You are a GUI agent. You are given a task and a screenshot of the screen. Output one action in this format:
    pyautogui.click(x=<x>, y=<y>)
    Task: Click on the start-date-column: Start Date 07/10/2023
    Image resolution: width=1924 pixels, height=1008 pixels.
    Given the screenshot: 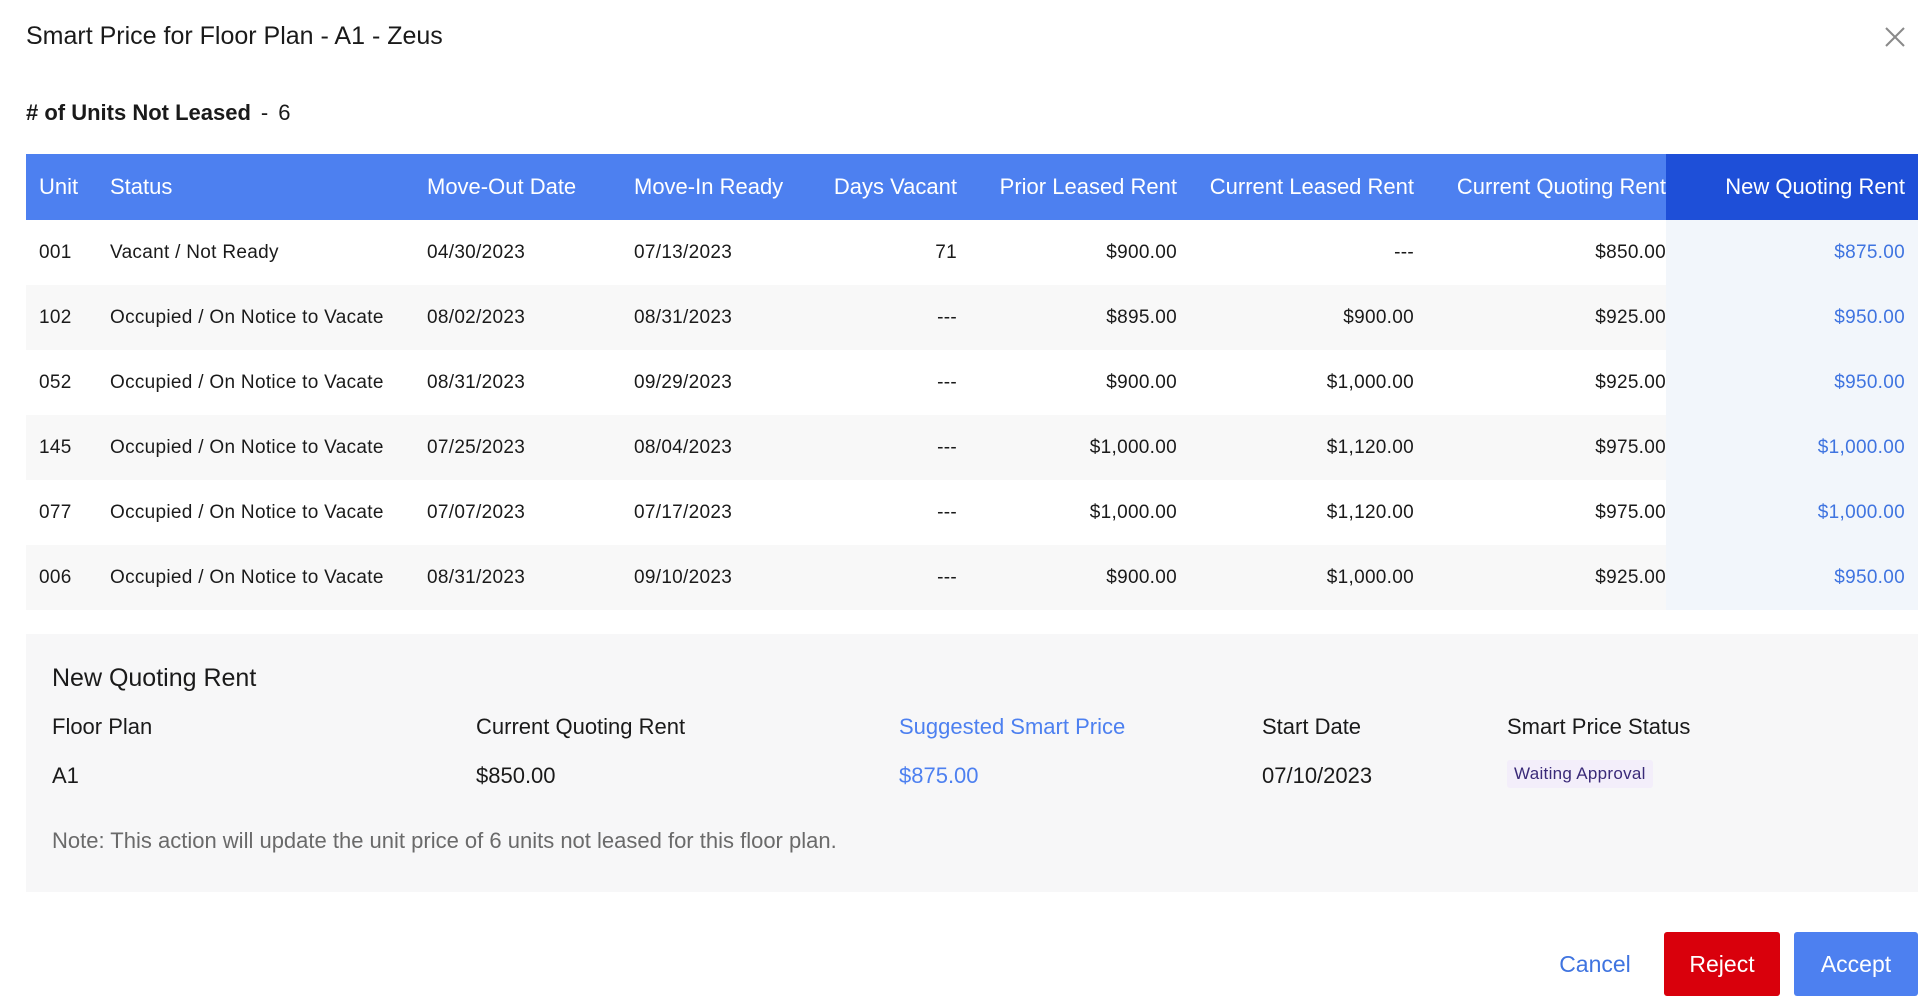 What is the action you would take?
    pyautogui.click(x=1317, y=751)
    